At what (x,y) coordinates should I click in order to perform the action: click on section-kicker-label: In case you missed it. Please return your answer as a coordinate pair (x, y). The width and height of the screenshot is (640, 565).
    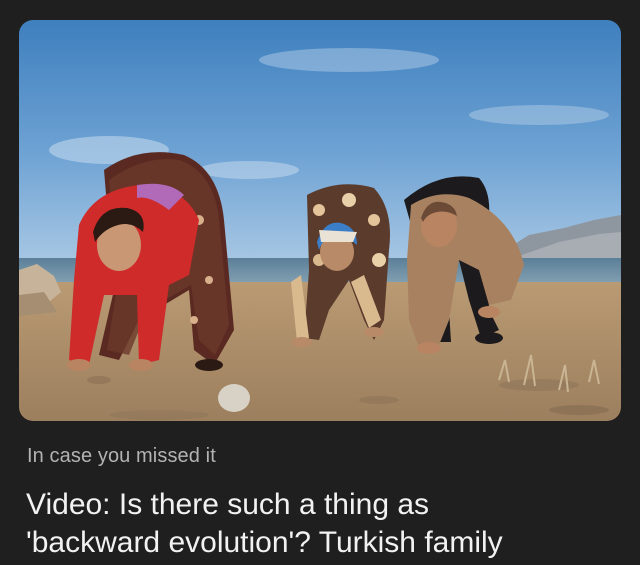
    Looking at the image, I should click on (121, 456).